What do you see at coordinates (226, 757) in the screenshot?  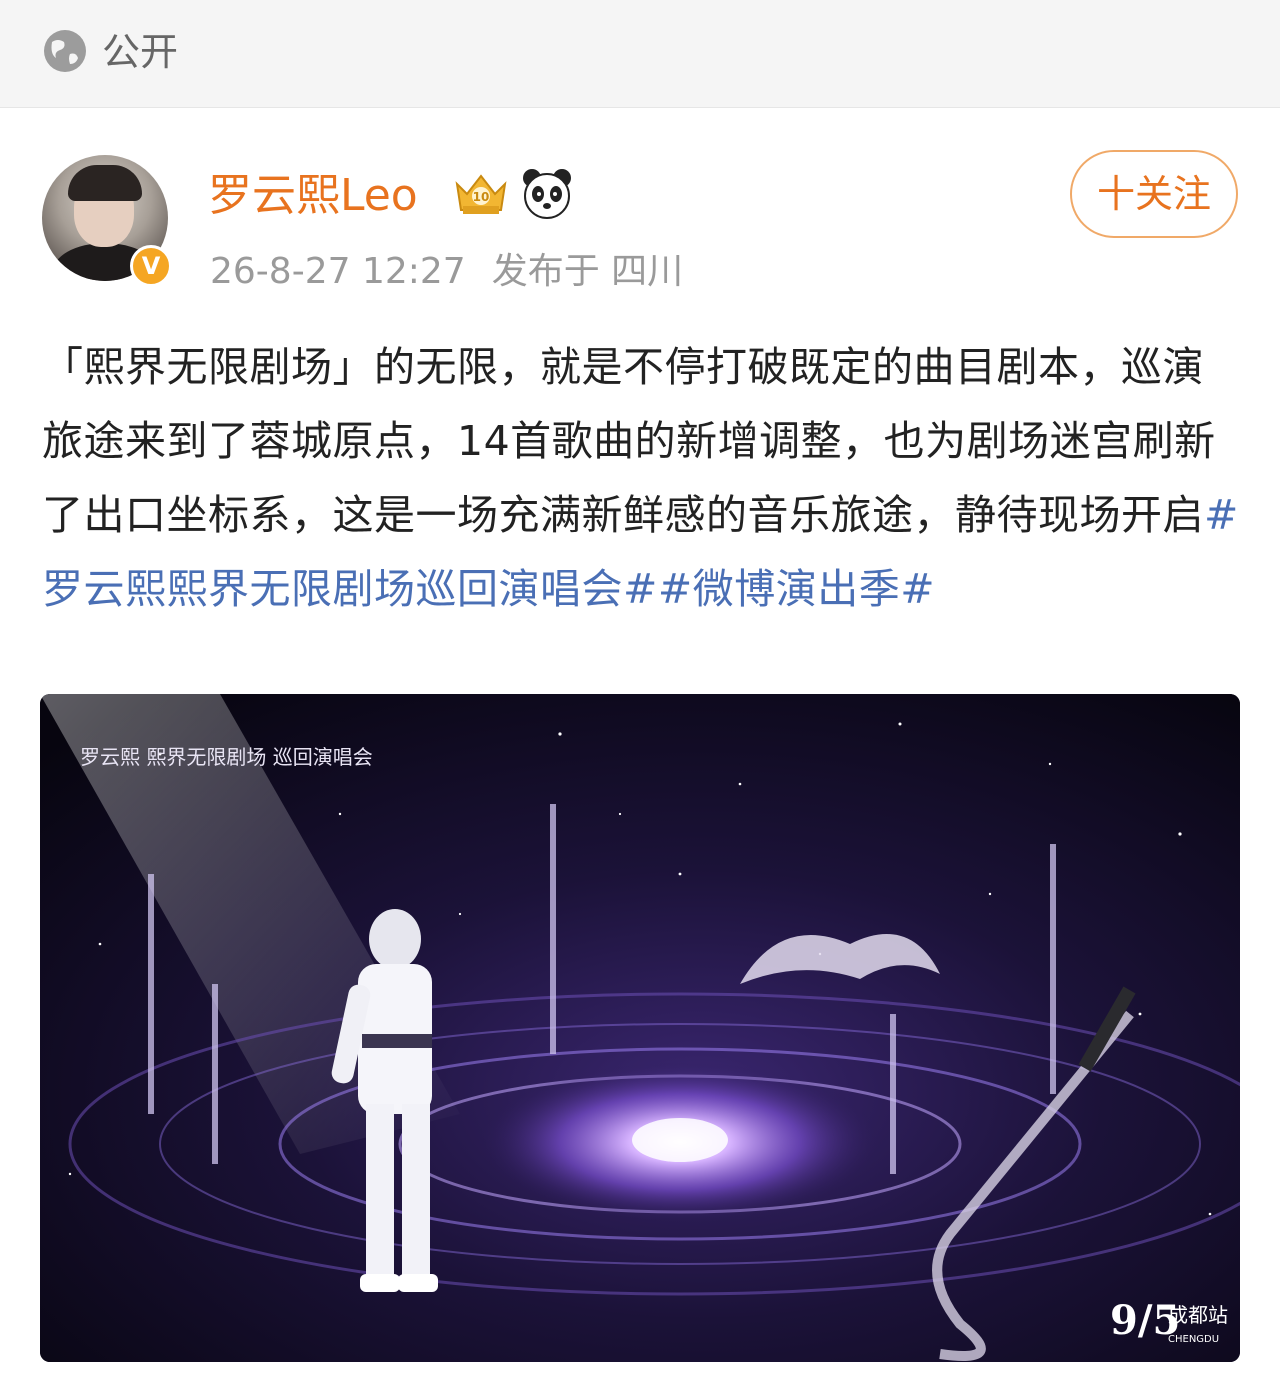 I see `concert-title: 罗云熙 熙界无限剧场 巡回演唱会` at bounding box center [226, 757].